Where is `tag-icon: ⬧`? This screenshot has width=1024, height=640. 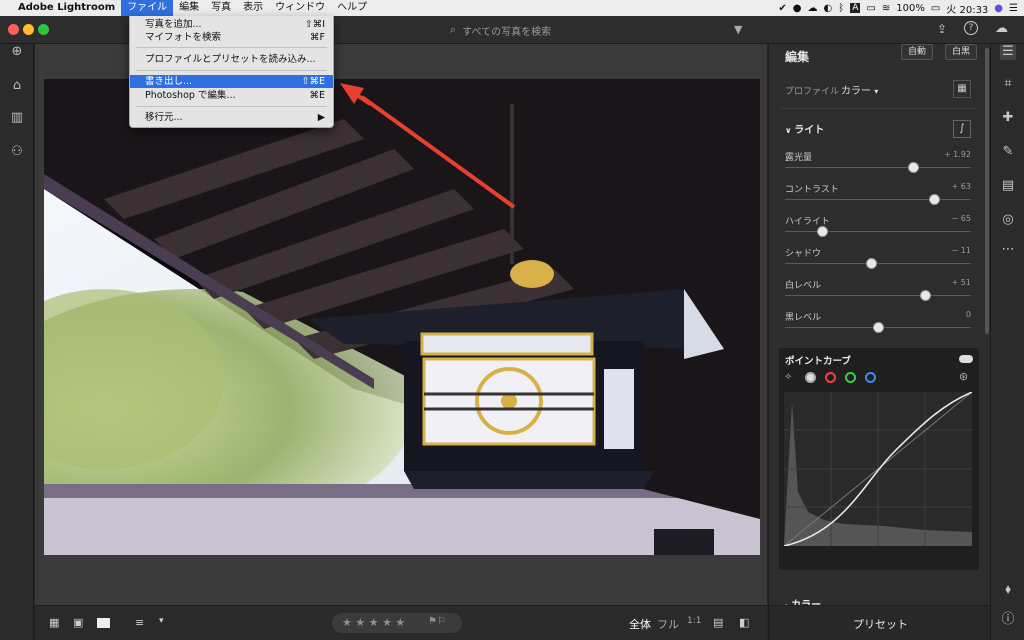 tag-icon: ⬧ is located at coordinates (1008, 590).